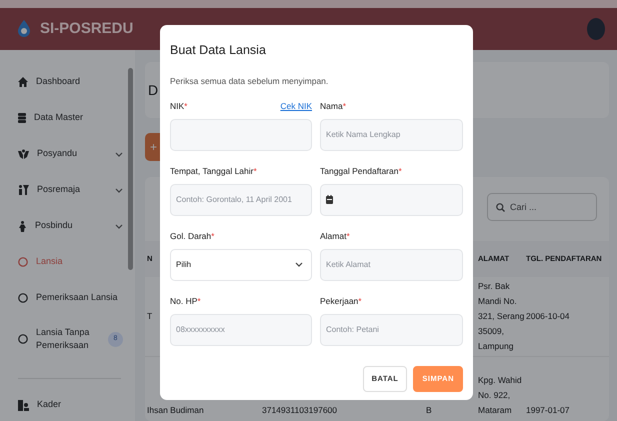  I want to click on sidebar-item: Posyandu, so click(67, 154).